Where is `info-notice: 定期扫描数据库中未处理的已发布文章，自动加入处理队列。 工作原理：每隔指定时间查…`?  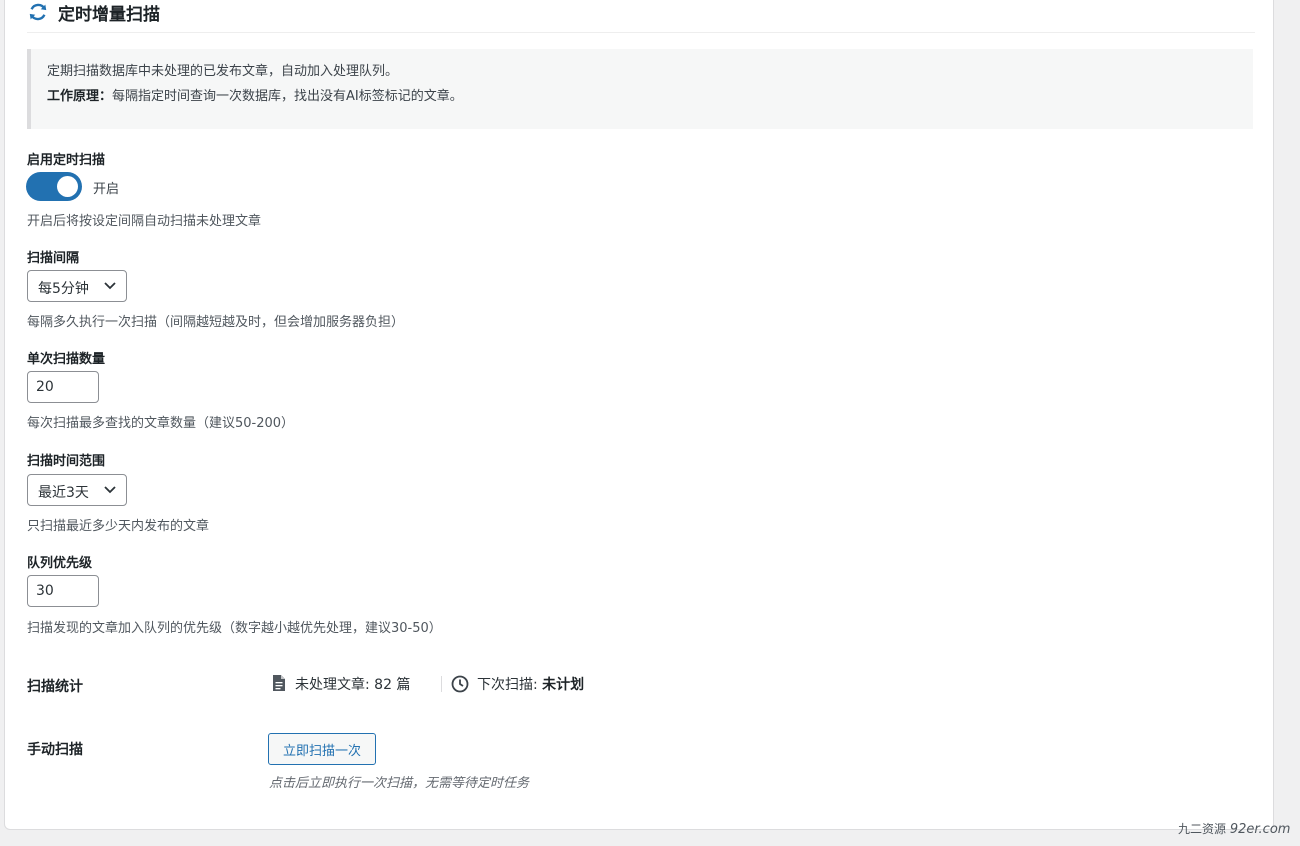
info-notice: 定期扫描数据库中未处理的已发布文章，自动加入处理队列。 工作原理：每隔指定时间查… is located at coordinates (640, 89).